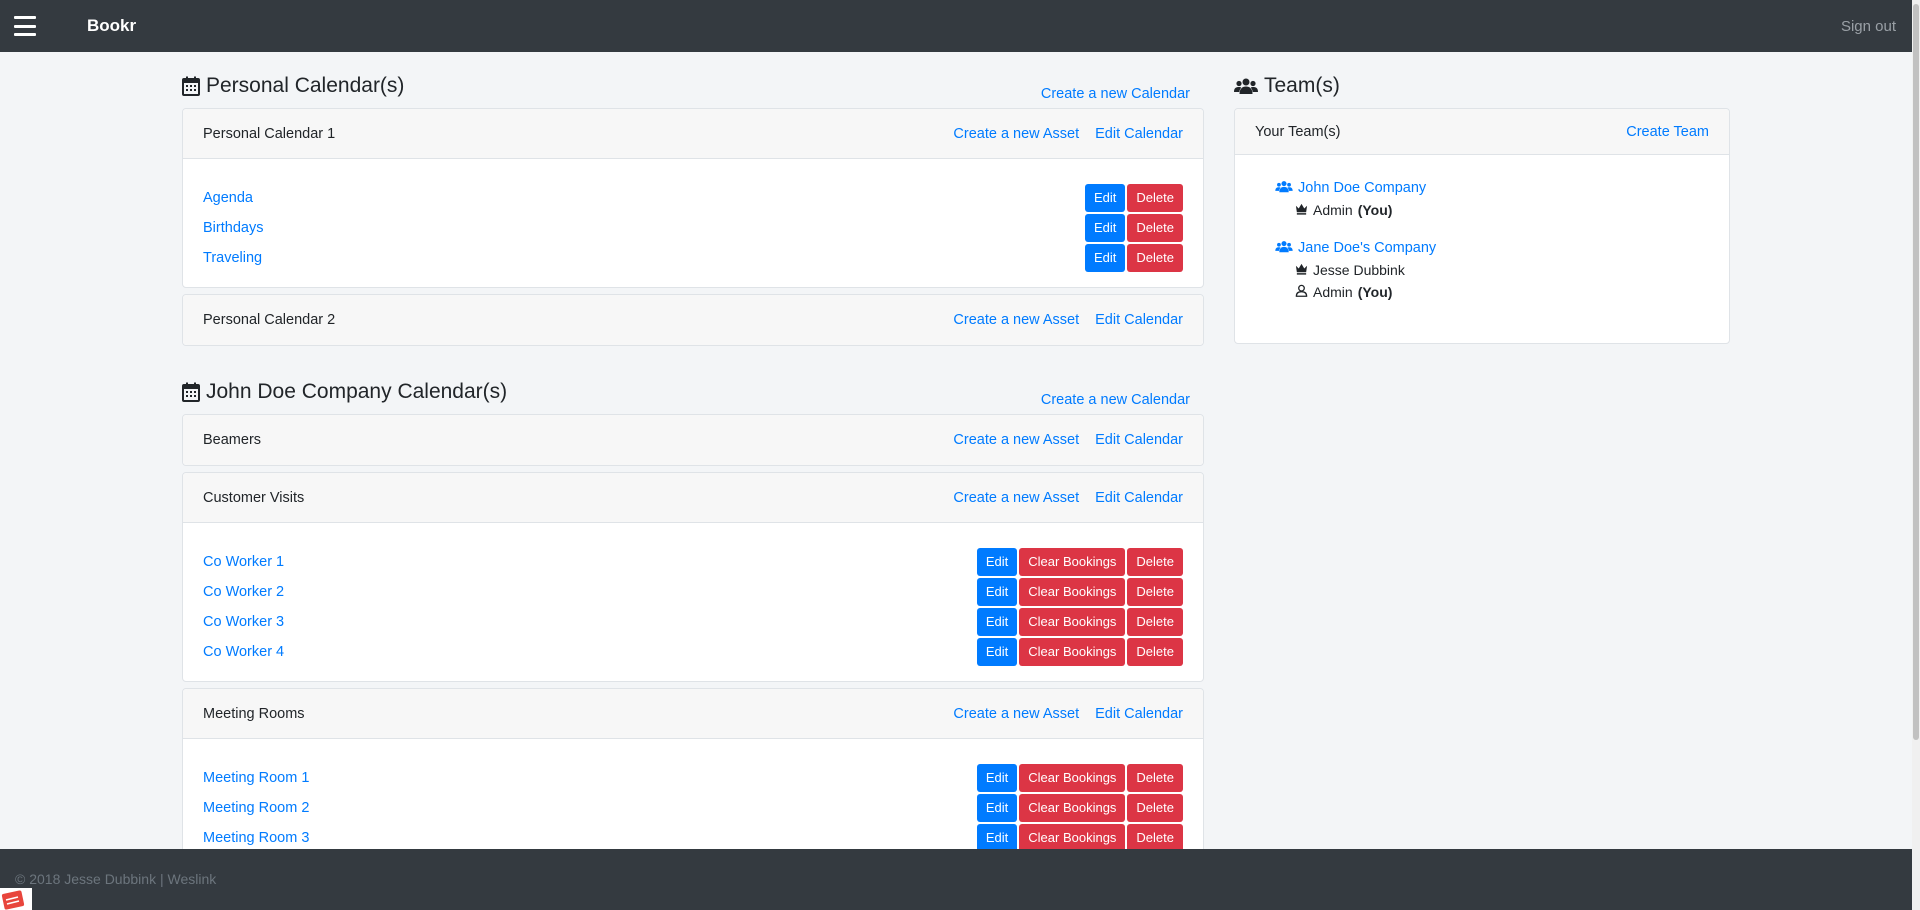 This screenshot has width=1920, height=910. I want to click on team-member: Admin (You), so click(1492, 292).